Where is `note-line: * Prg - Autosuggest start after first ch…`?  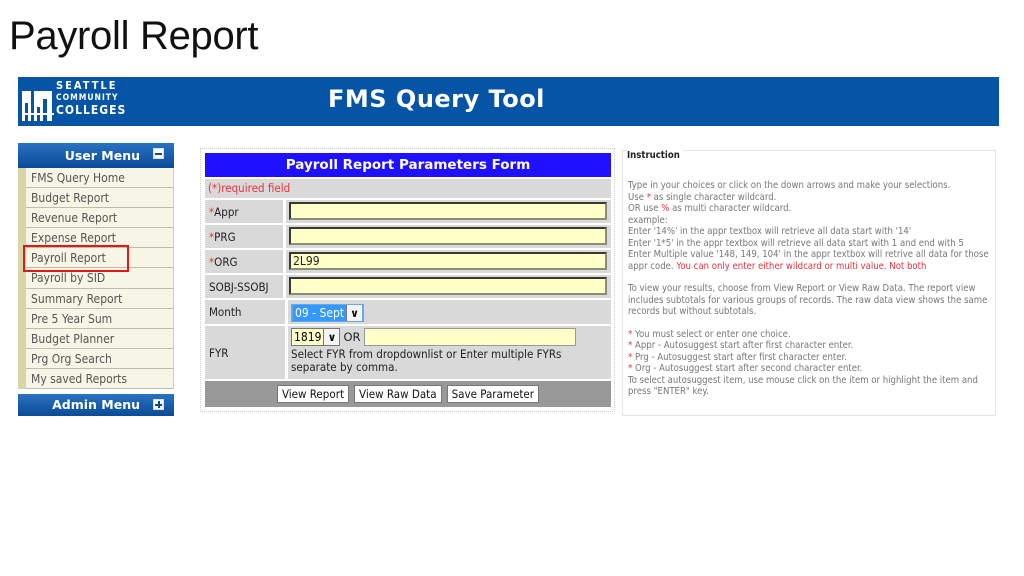
note-line: * Prg - Autosuggest start after first ch… is located at coordinates (811, 358).